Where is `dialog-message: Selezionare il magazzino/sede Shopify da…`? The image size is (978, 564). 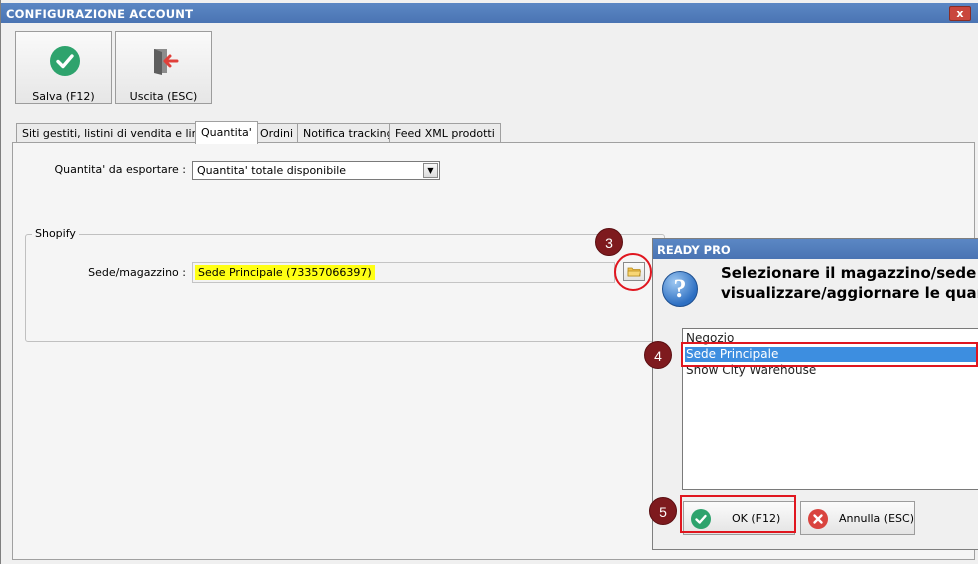
dialog-message: Selezionare il magazzino/sede Shopify da… is located at coordinates (849, 283).